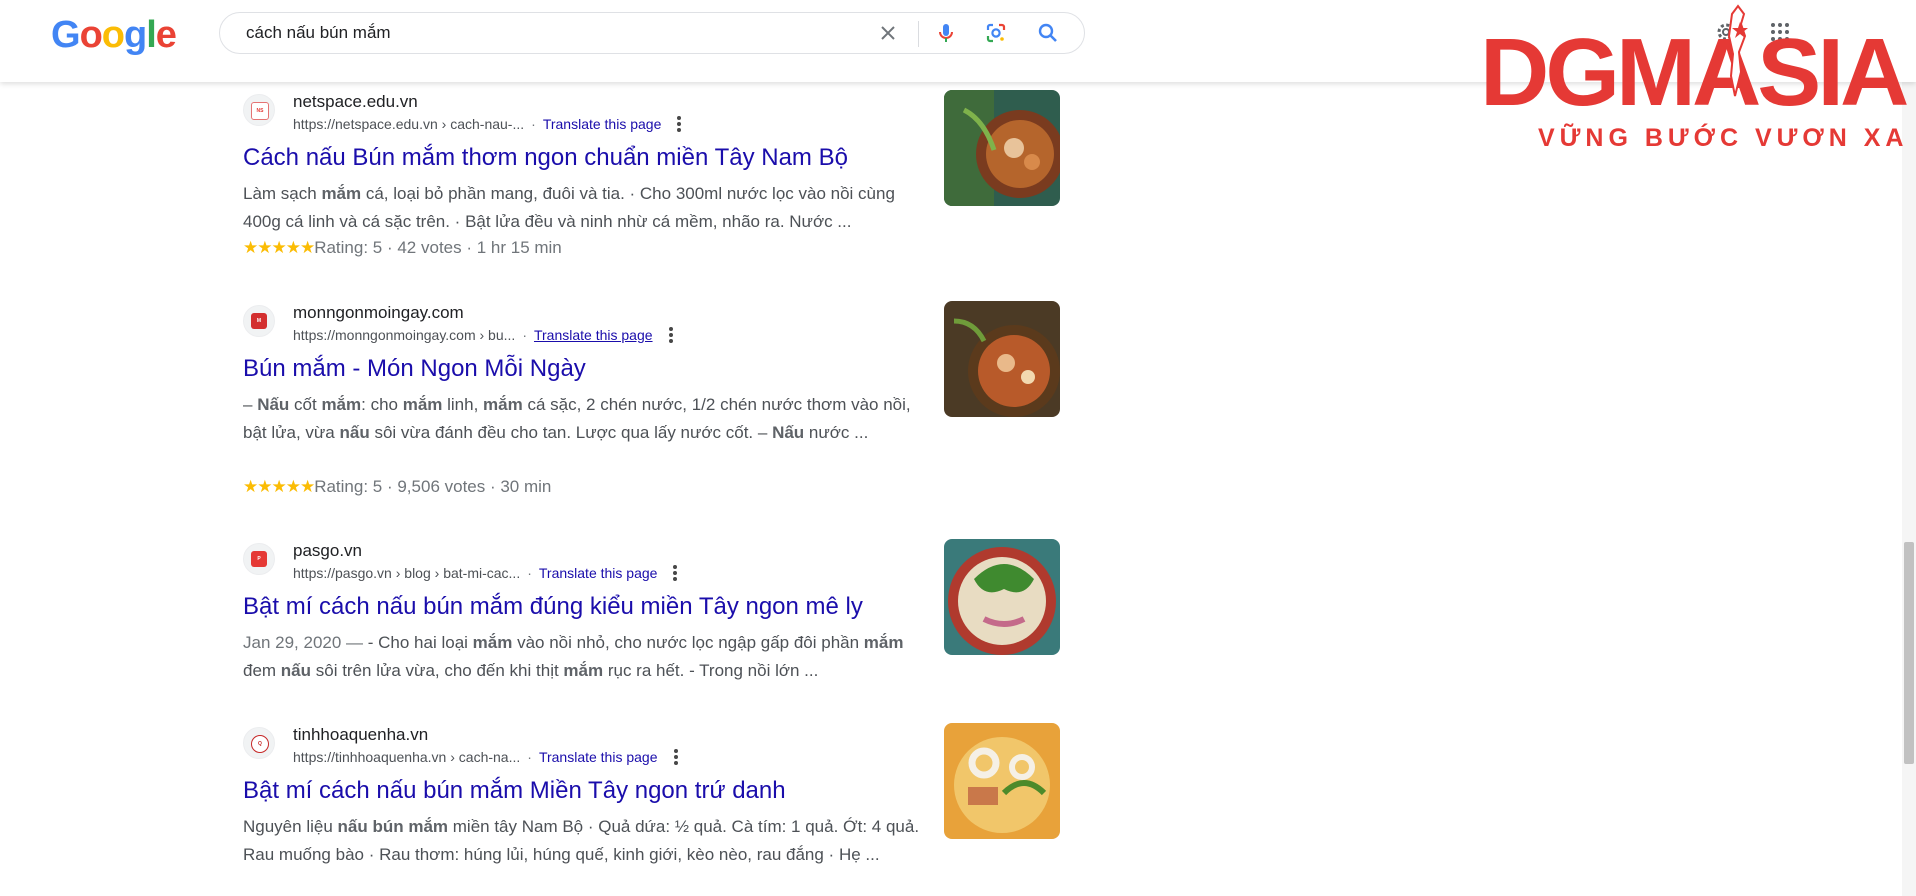 This screenshot has height=896, width=1916. What do you see at coordinates (652, 33) in the screenshot?
I see `search-box: cách nấu bún mắm` at bounding box center [652, 33].